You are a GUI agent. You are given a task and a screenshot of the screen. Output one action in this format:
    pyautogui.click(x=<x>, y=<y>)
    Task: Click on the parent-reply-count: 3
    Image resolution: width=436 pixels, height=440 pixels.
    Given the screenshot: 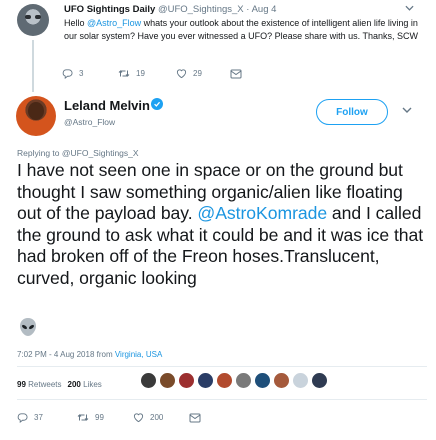 What is the action you would take?
    pyautogui.click(x=81, y=73)
    